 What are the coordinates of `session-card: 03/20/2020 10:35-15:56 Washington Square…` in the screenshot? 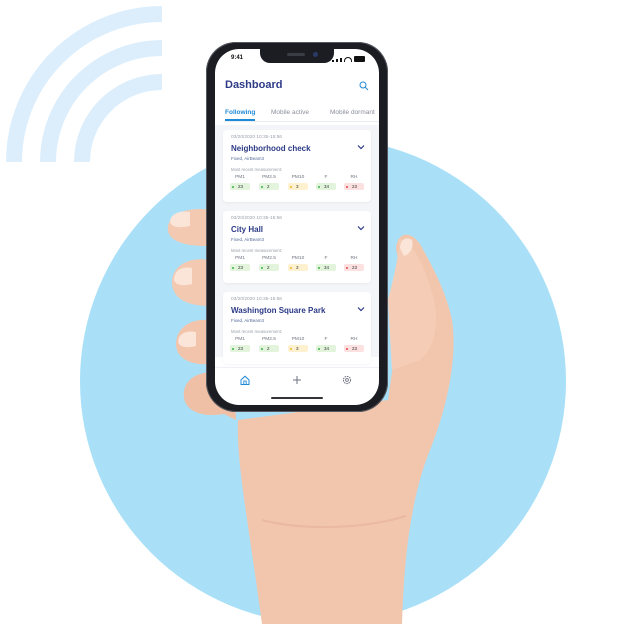 It's located at (297, 328).